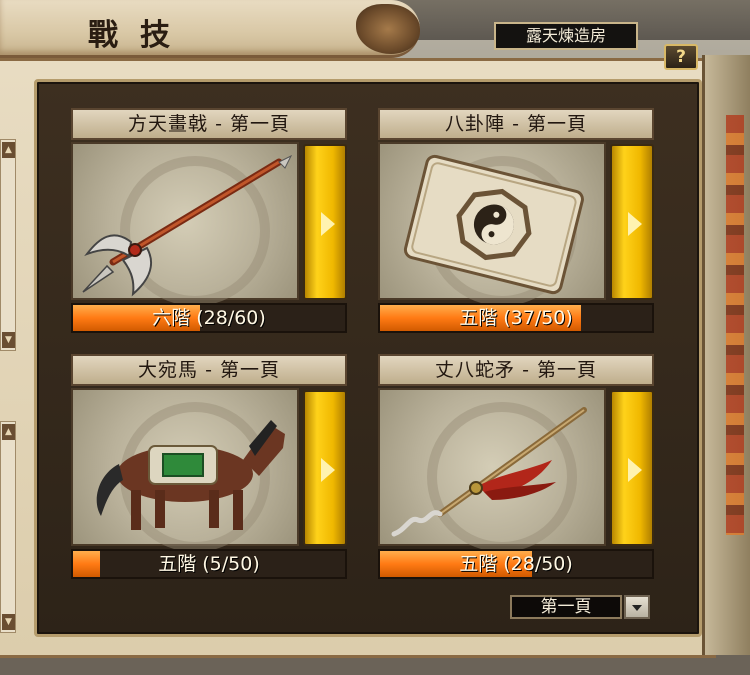 This screenshot has height=675, width=750. What do you see at coordinates (516, 370) in the screenshot?
I see `skill-card-title: 丈八蛇矛 - 第一頁` at bounding box center [516, 370].